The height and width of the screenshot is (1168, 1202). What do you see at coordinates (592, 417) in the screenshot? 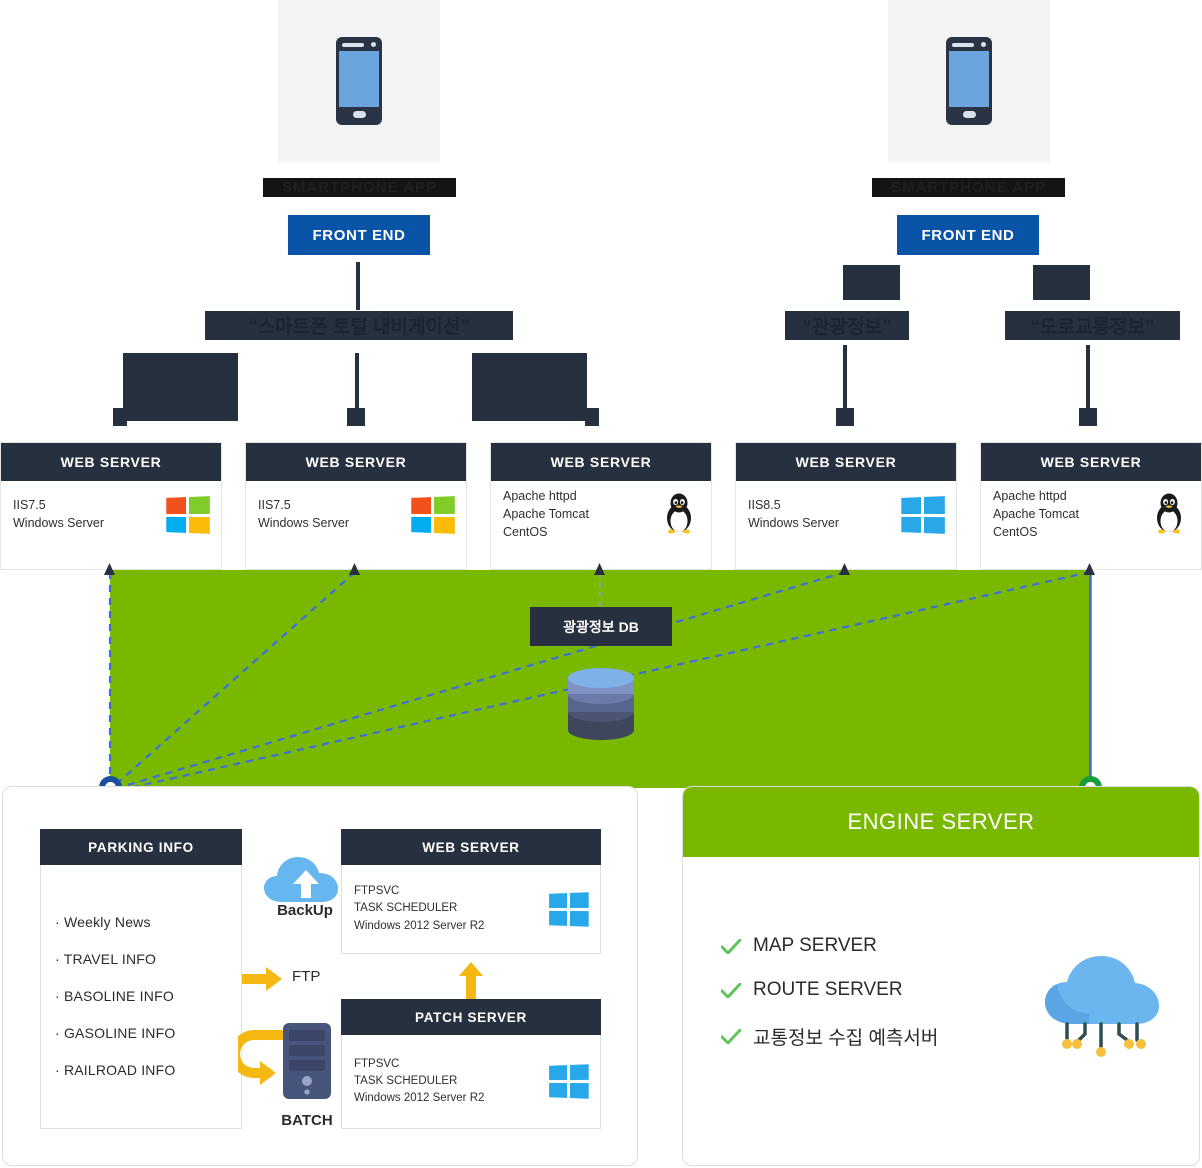
I see `branch-stub-right` at bounding box center [592, 417].